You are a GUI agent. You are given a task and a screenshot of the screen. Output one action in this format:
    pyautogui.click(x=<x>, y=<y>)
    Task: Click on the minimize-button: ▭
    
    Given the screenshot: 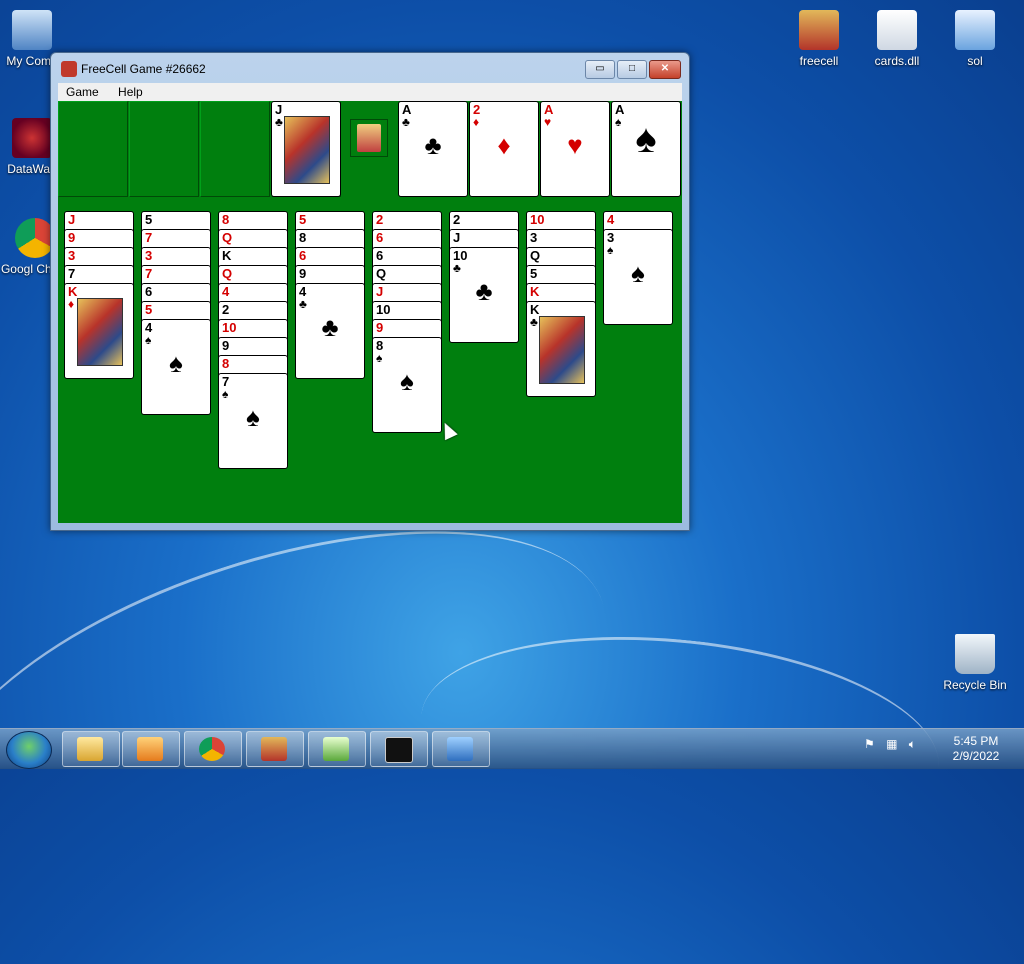 What is the action you would take?
    pyautogui.click(x=600, y=69)
    